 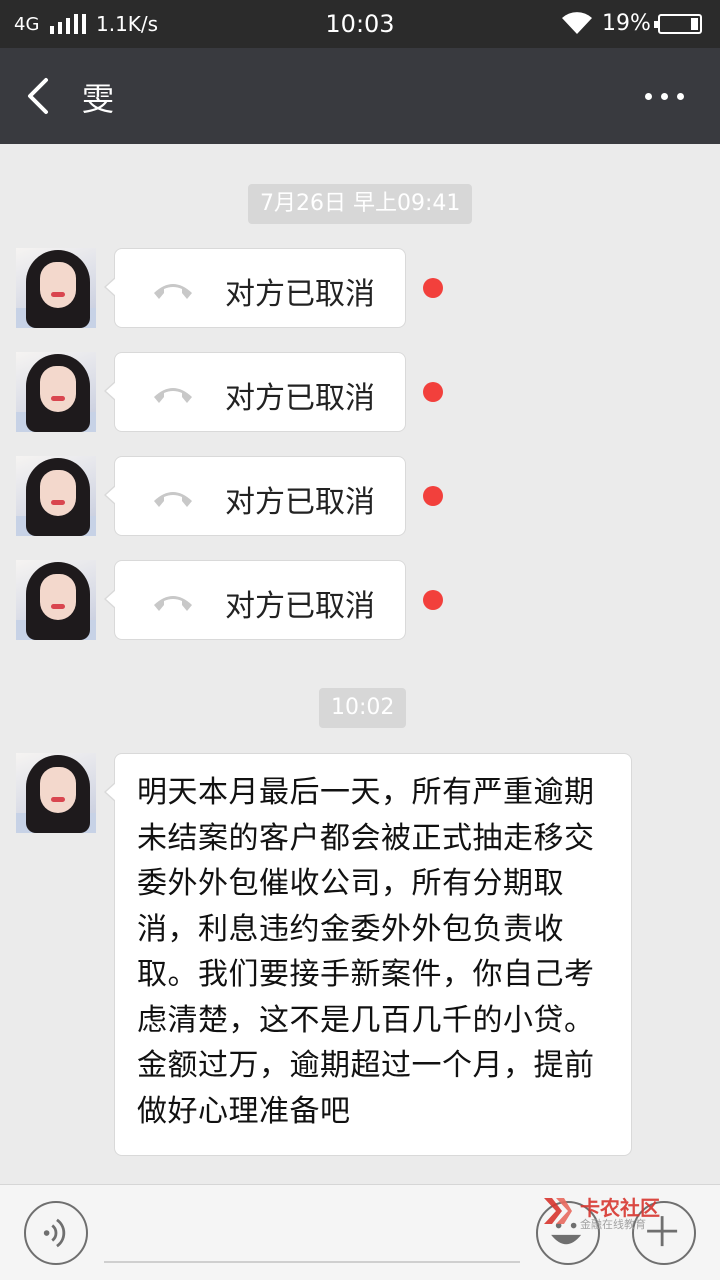 I want to click on title-bar: 雯, so click(x=360, y=96).